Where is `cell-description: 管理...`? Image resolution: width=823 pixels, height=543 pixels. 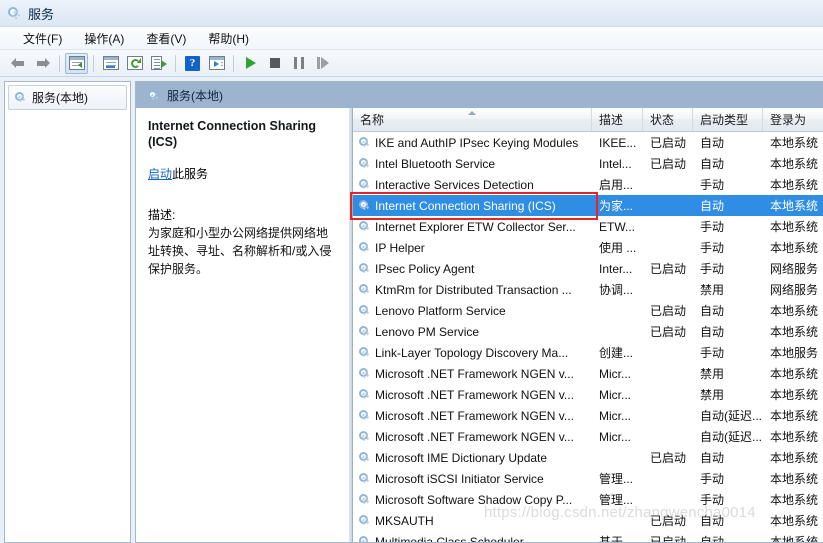
cell-description: 管理... is located at coordinates (617, 499).